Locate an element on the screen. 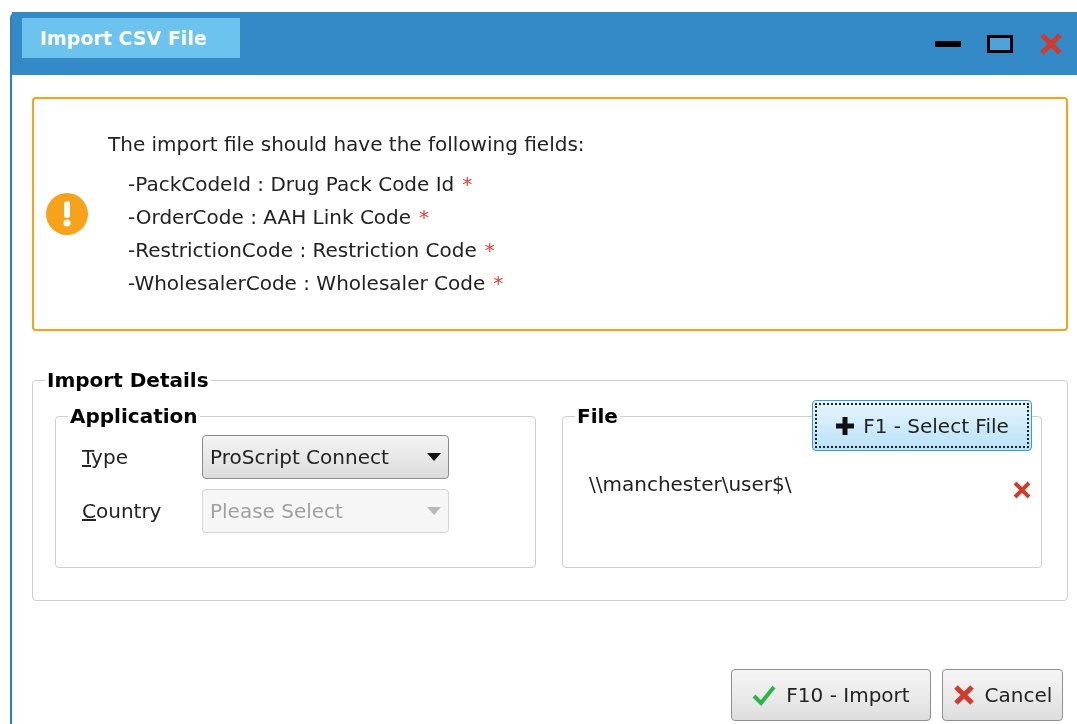  window-title: Import CSV File is located at coordinates (131, 38).